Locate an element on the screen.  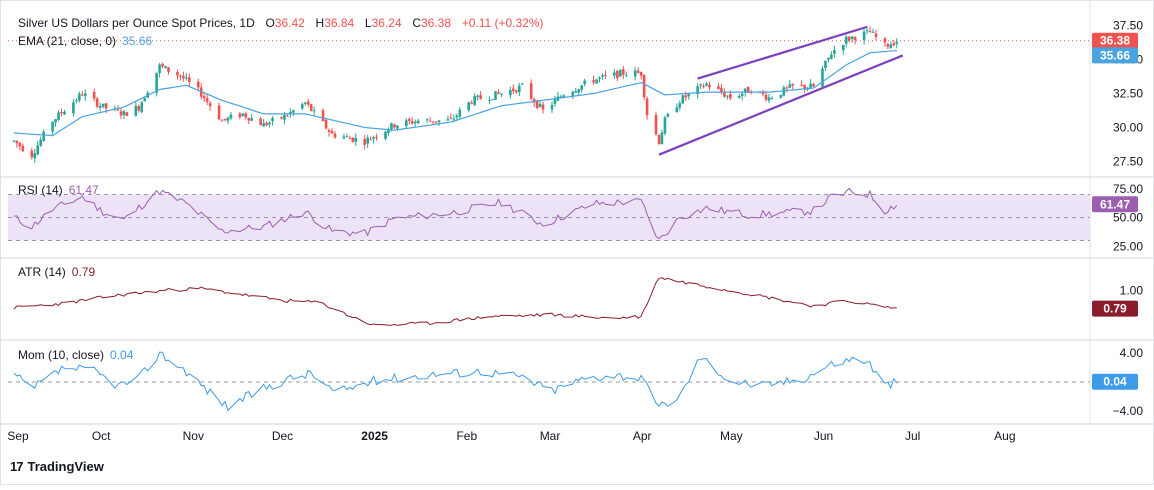
ema-legend: EMA (21, close, 0) 35.66 is located at coordinates (85, 41).